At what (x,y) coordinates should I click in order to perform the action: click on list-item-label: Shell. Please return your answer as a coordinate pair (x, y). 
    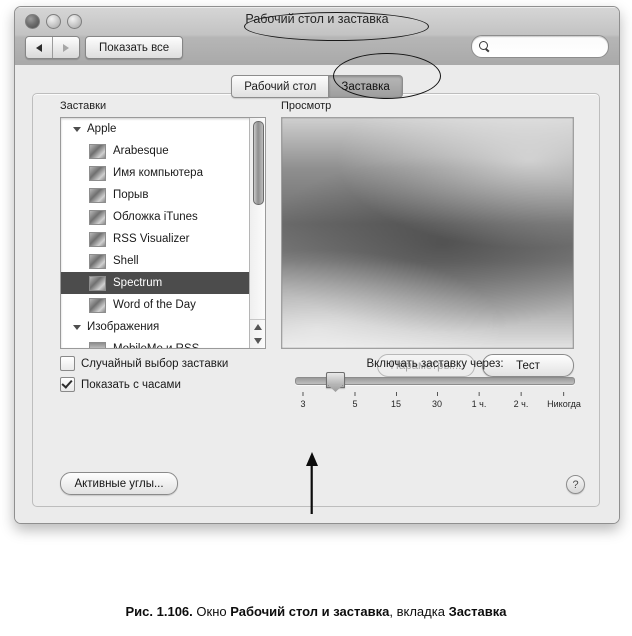
    Looking at the image, I should click on (126, 261).